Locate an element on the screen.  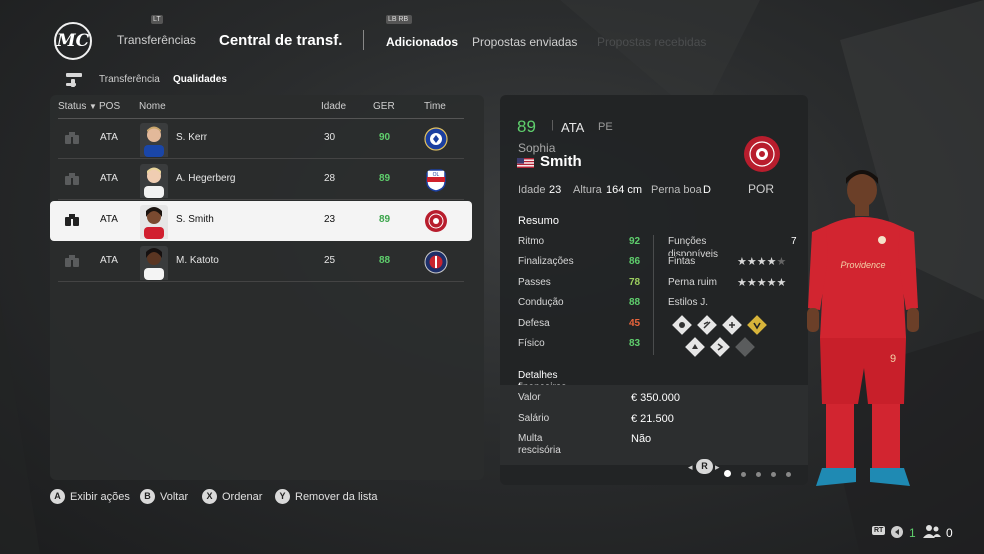
height-label: Altura is located at coordinates (587, 190).